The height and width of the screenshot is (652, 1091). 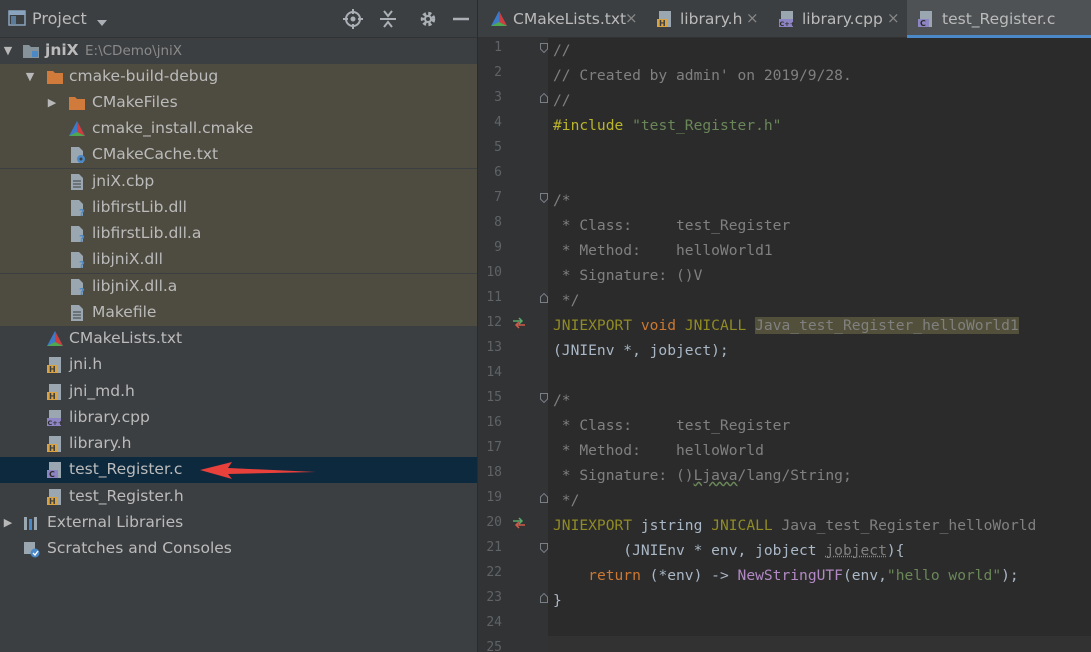 What do you see at coordinates (665, 19) in the screenshot?
I see `h-file-icon: H` at bounding box center [665, 19].